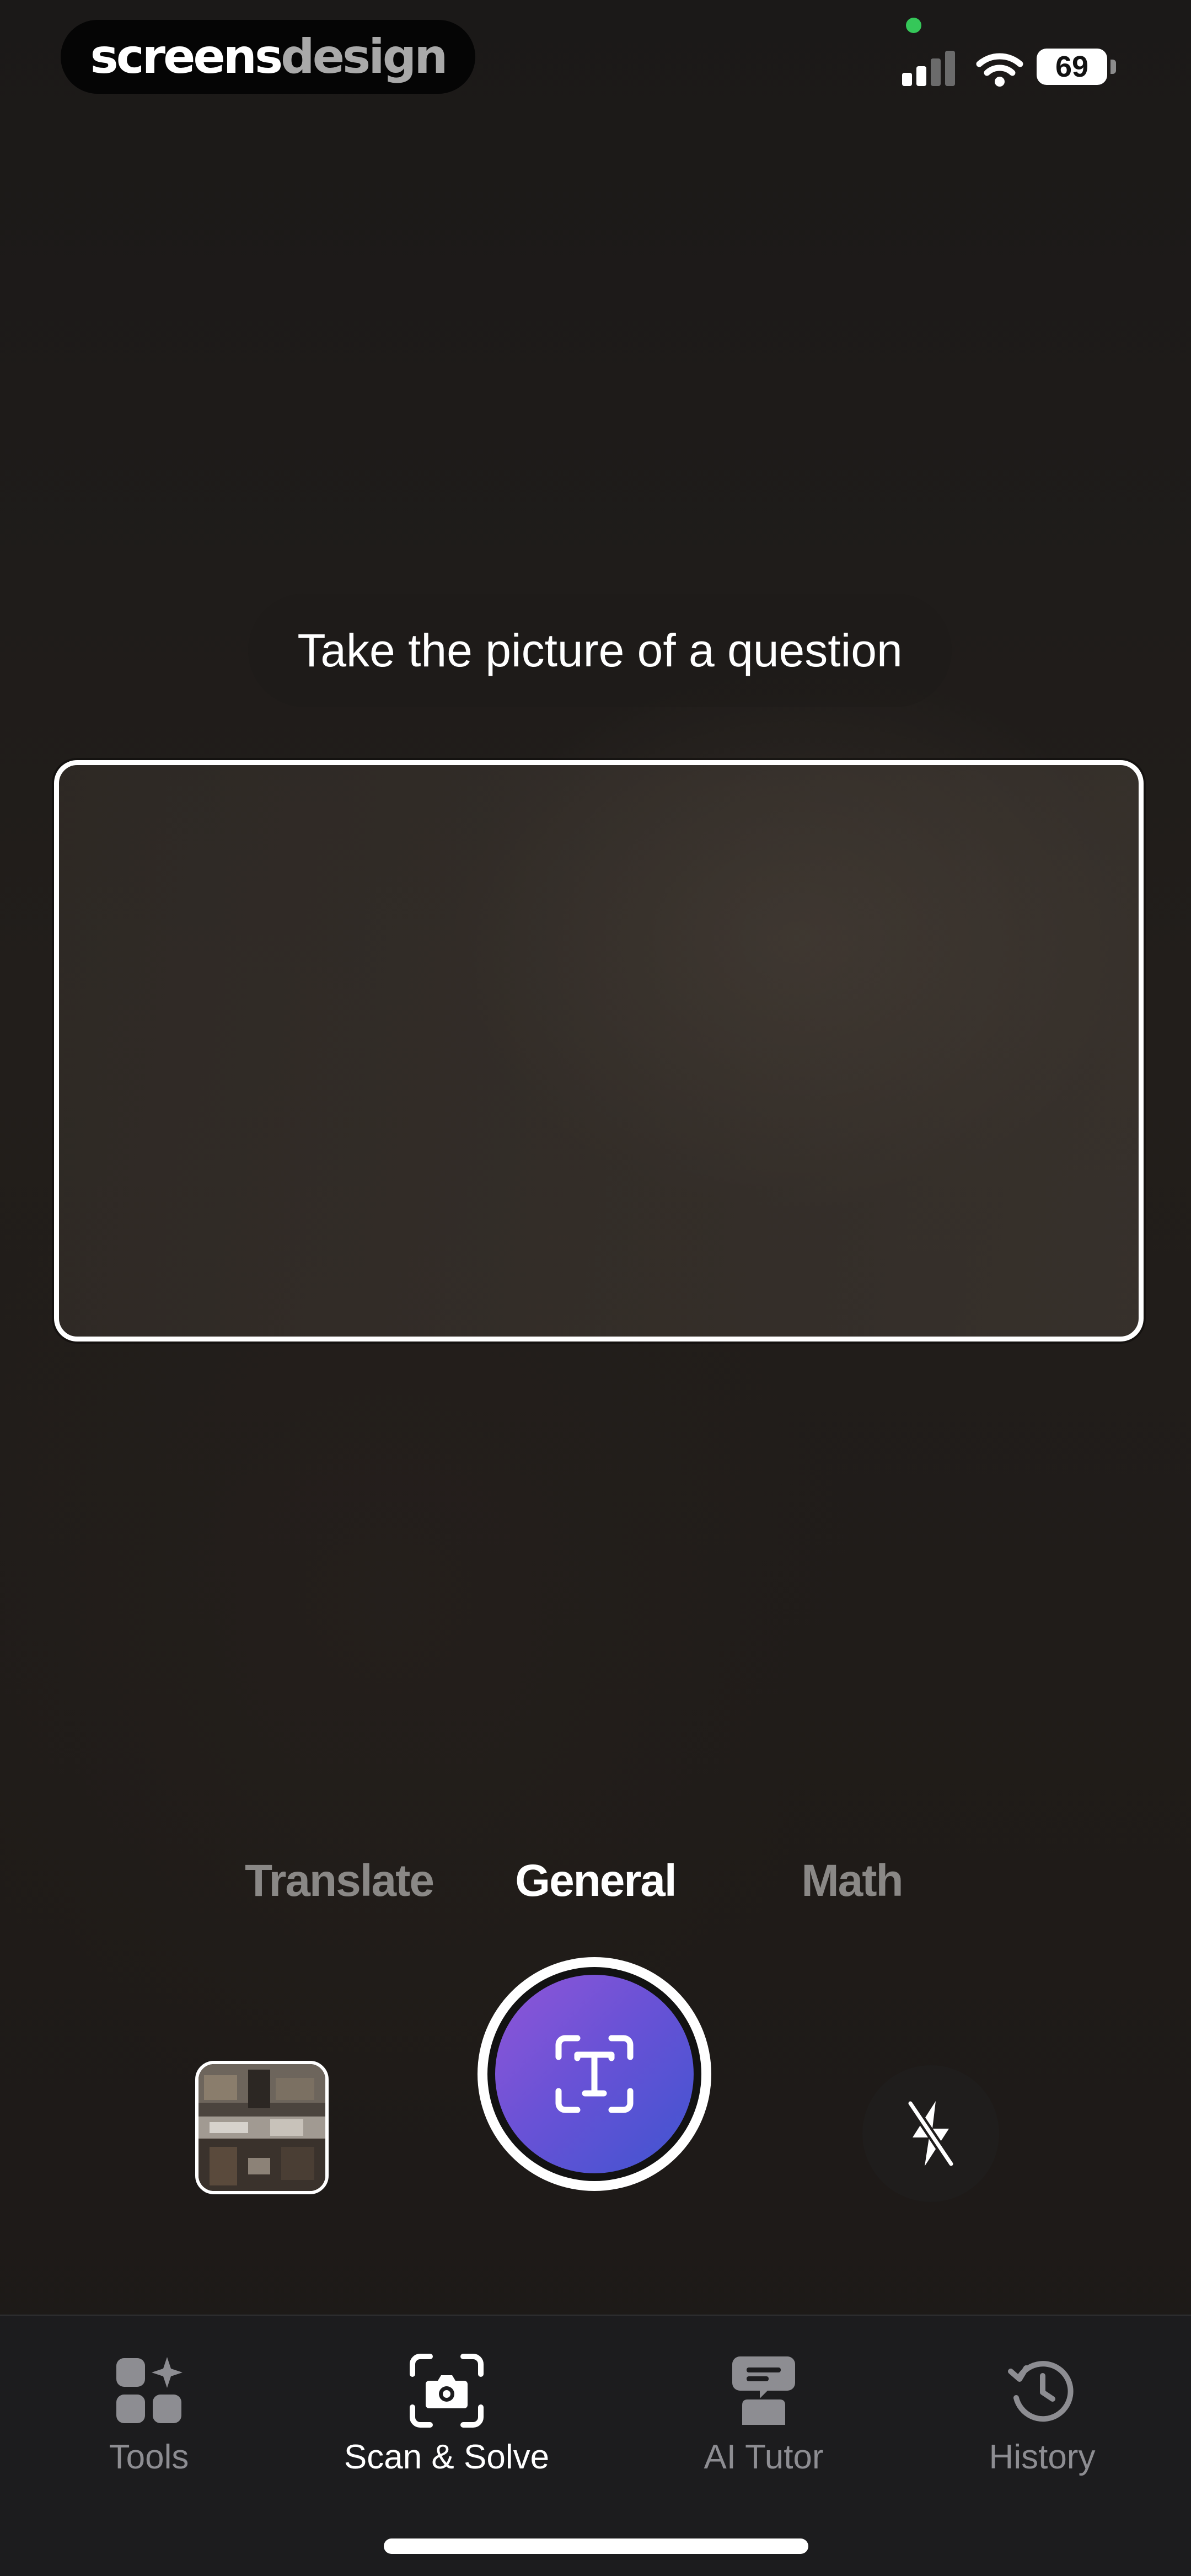  What do you see at coordinates (913, 25) in the screenshot?
I see `camera-in-use-indicator` at bounding box center [913, 25].